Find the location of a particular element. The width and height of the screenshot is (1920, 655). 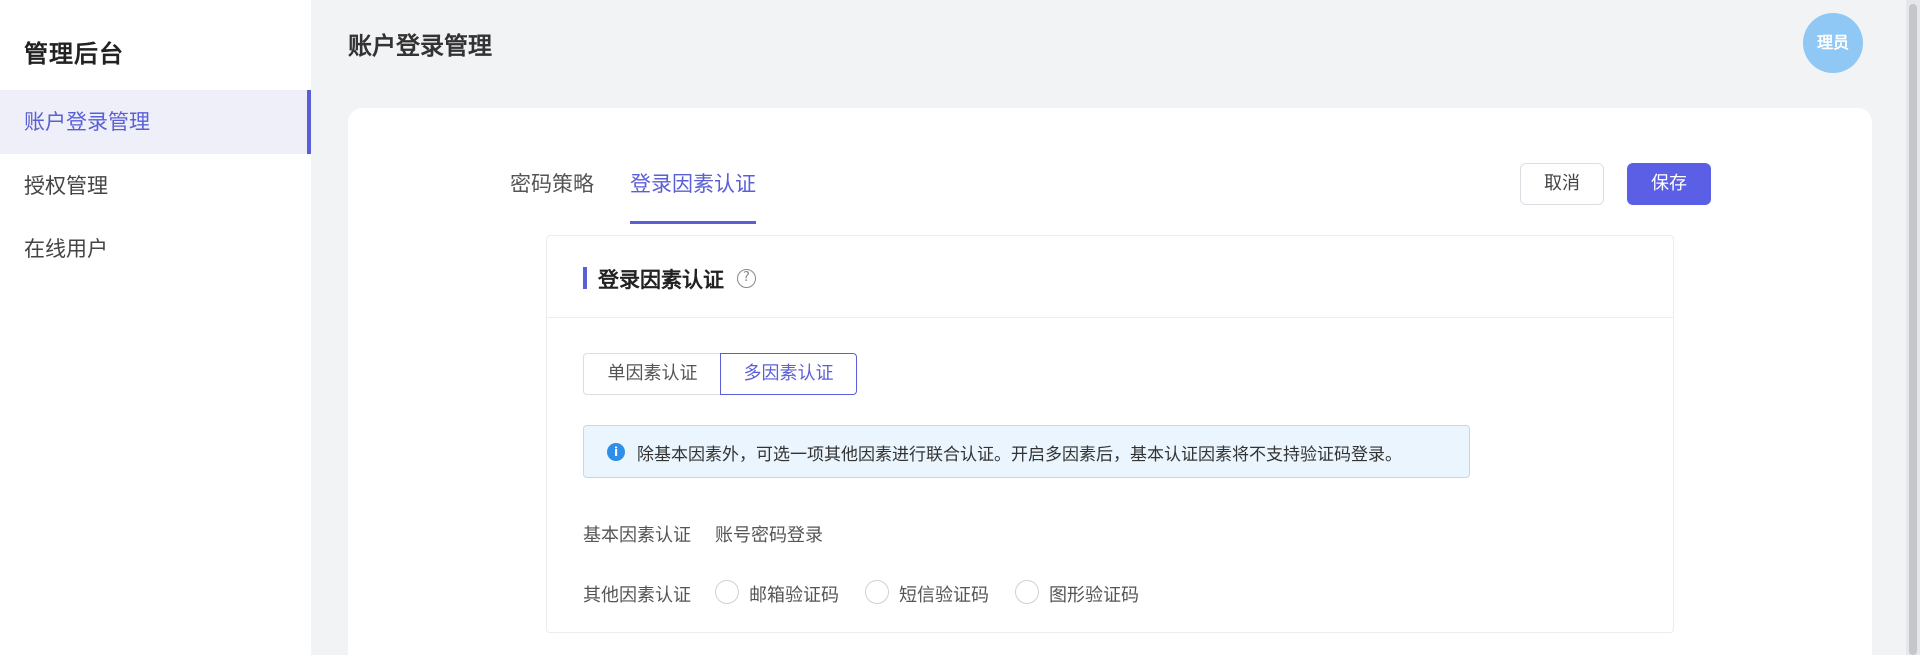

brand-title: 管理后台 is located at coordinates (74, 54).